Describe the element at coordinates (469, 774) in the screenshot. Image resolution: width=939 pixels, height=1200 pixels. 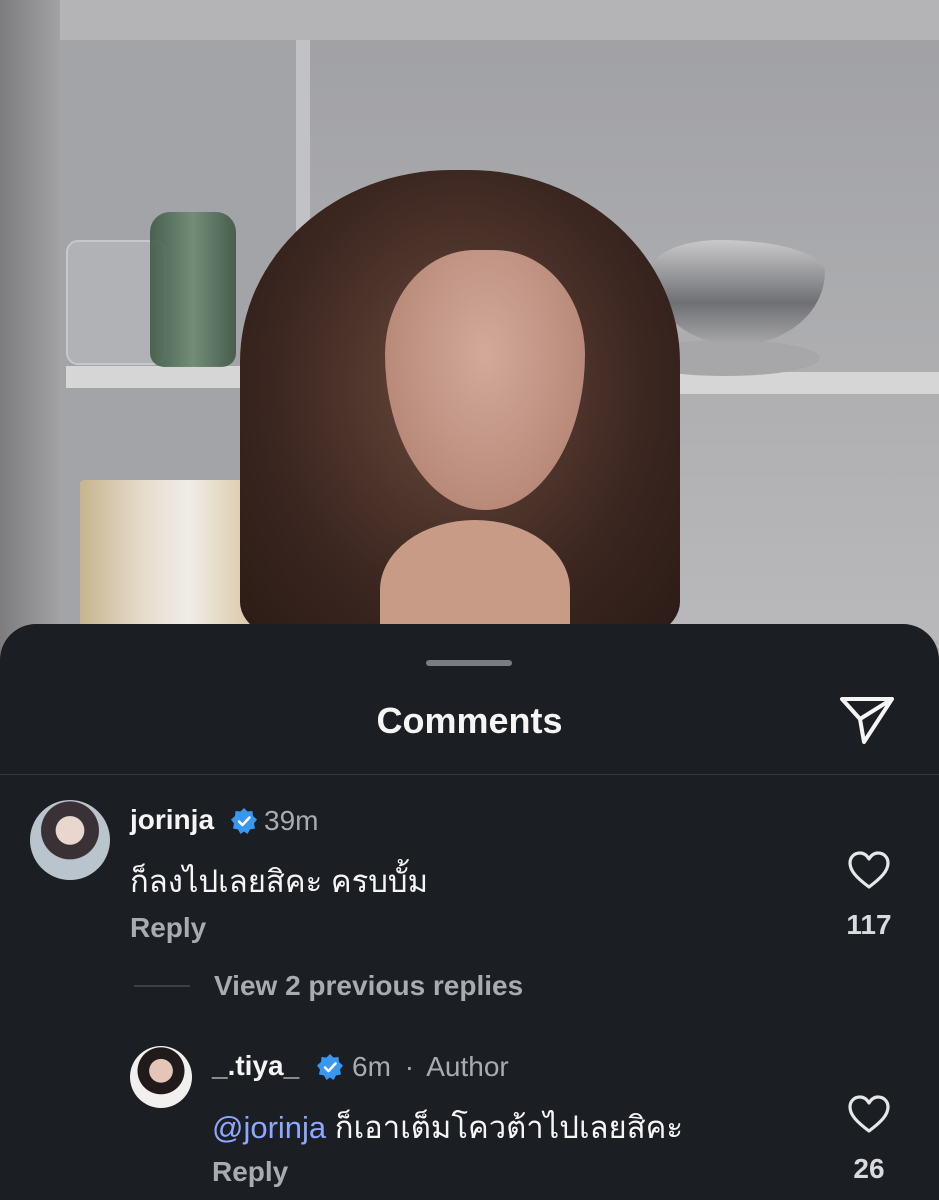
I see `header-divider` at that location.